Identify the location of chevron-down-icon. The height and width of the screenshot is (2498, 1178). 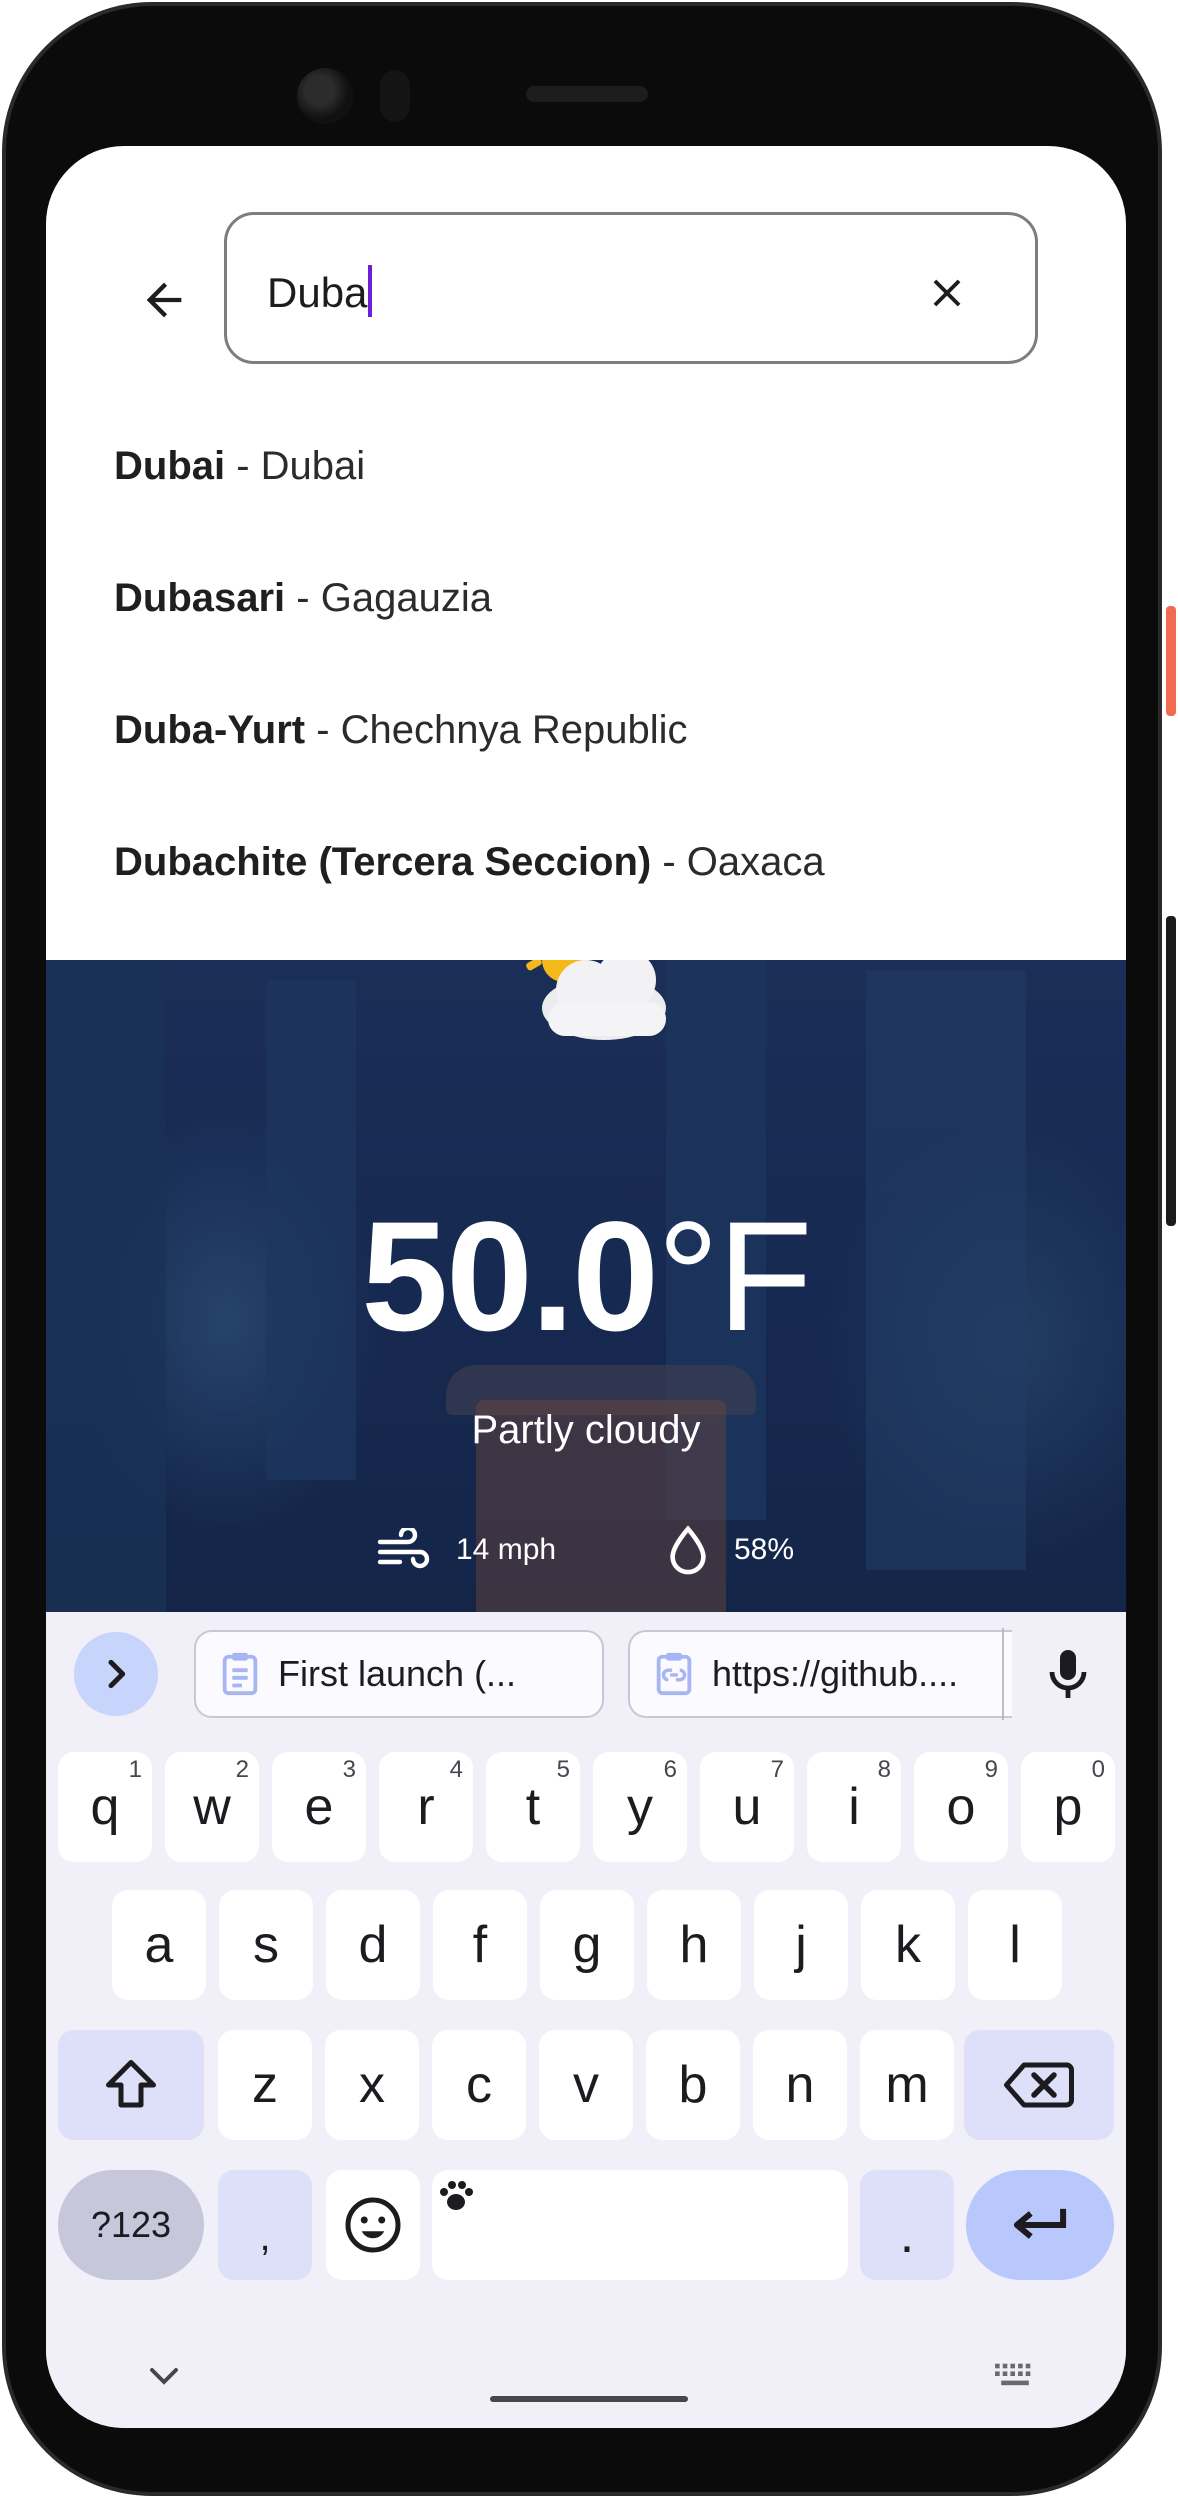
(164, 2376).